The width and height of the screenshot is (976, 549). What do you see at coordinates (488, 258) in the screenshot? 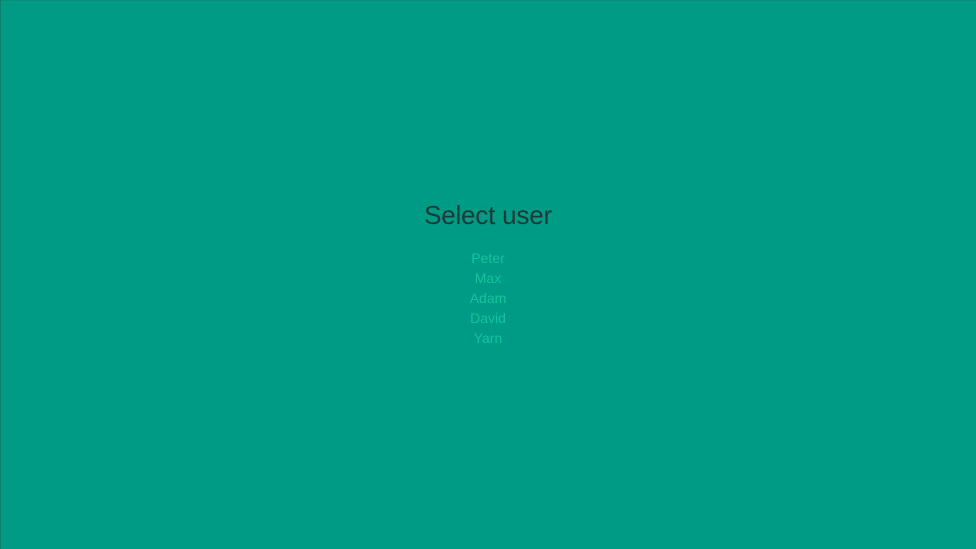
I see `user-option-peter: Peter` at bounding box center [488, 258].